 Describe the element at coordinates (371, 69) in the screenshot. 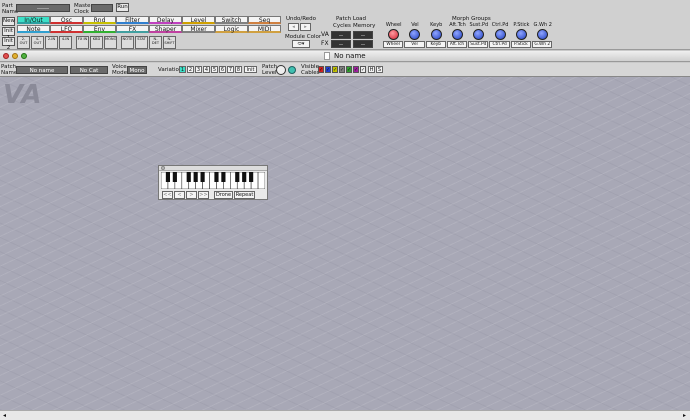

I see `hide-cables-button: H` at that location.